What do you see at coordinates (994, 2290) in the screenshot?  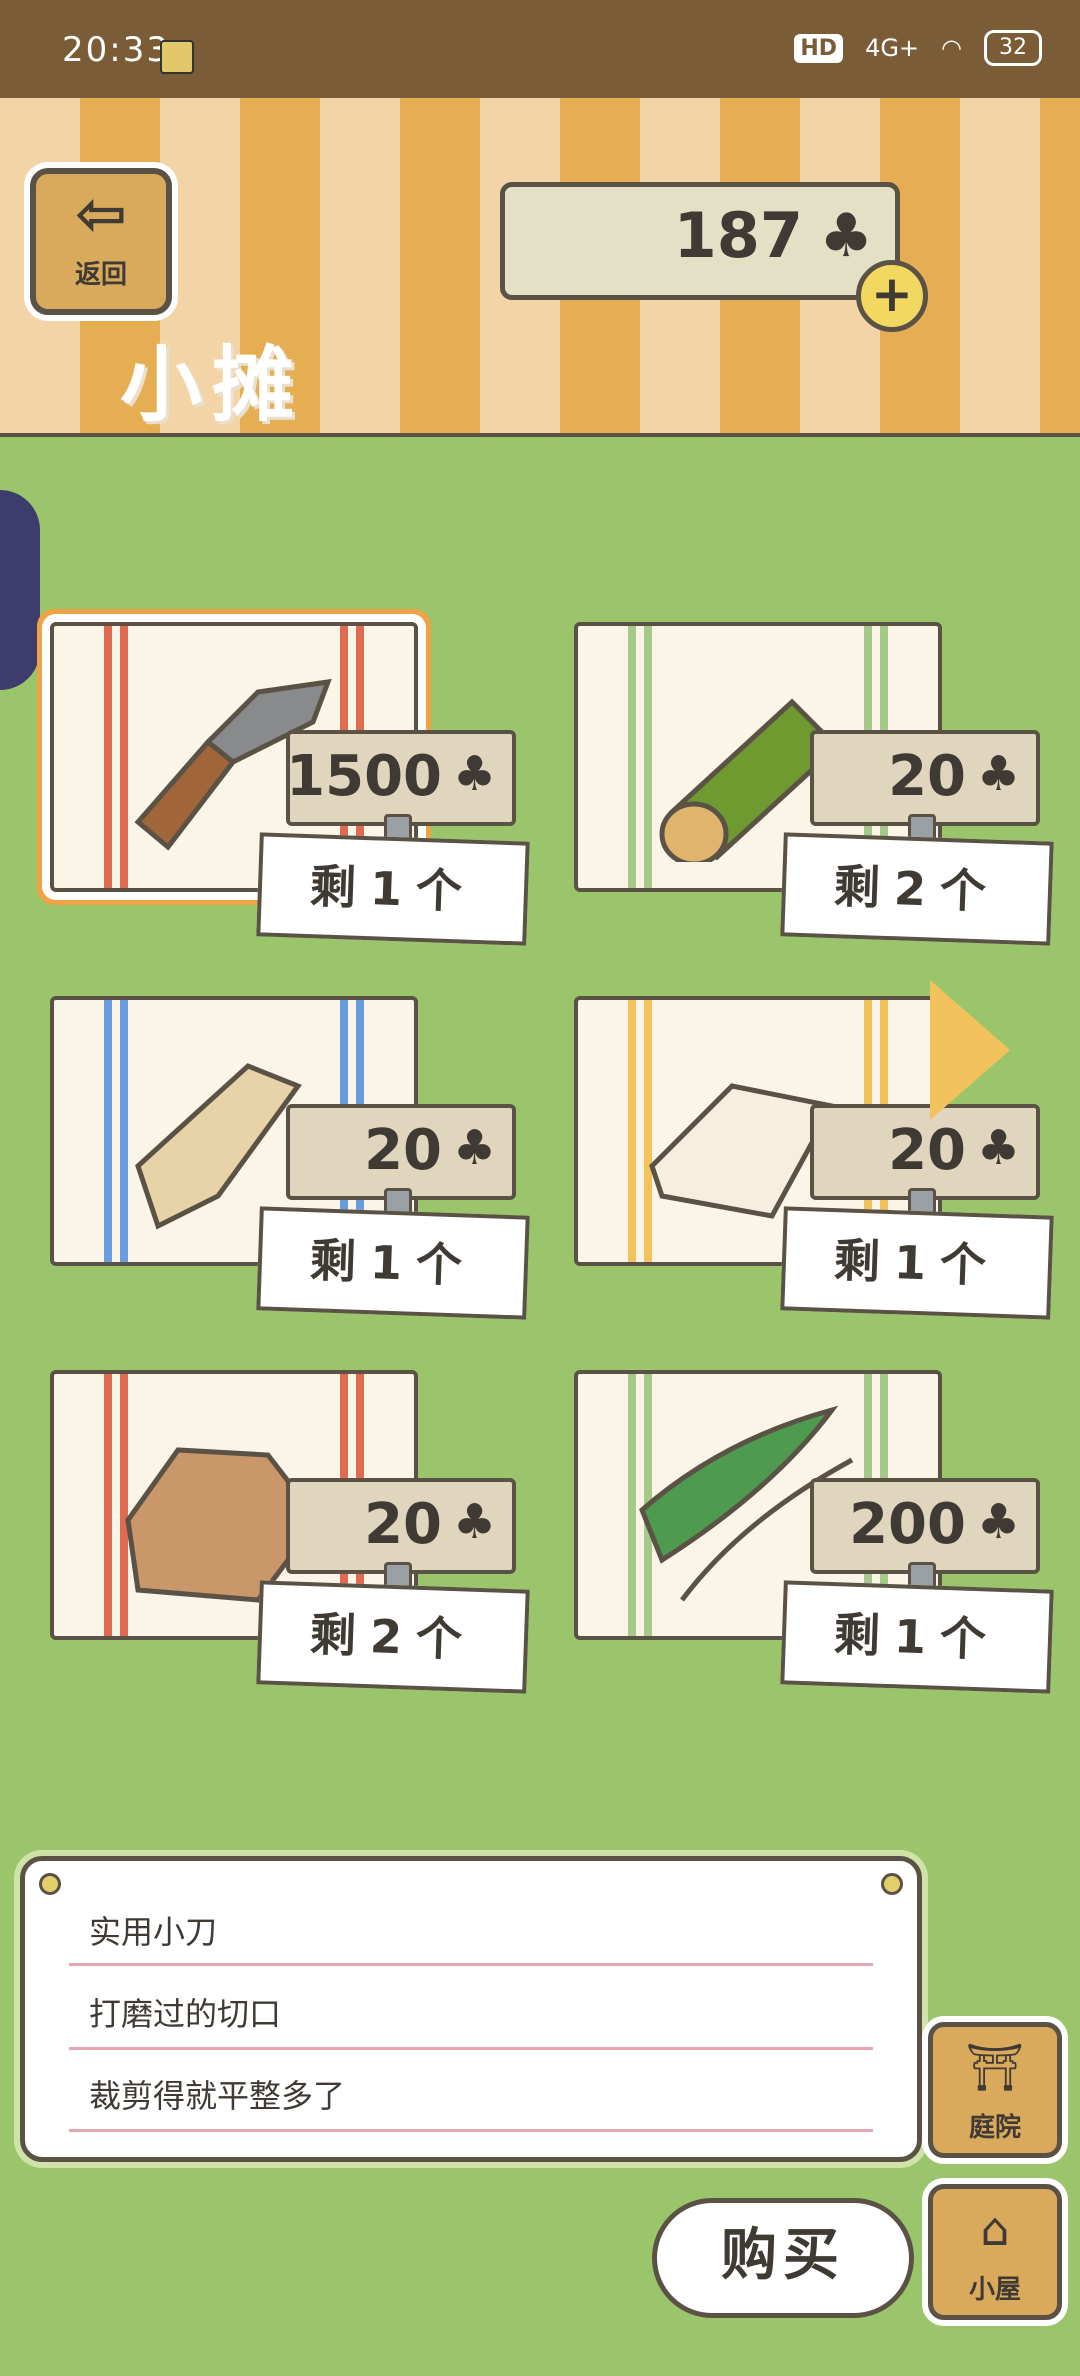 I see `house-label: 小屋` at bounding box center [994, 2290].